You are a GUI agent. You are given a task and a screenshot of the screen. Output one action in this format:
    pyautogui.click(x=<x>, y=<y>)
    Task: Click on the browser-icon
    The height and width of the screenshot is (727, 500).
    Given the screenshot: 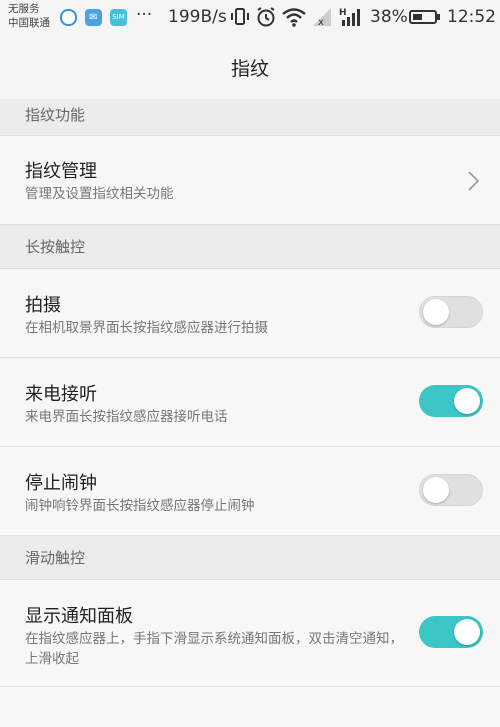 What is the action you would take?
    pyautogui.click(x=68, y=17)
    